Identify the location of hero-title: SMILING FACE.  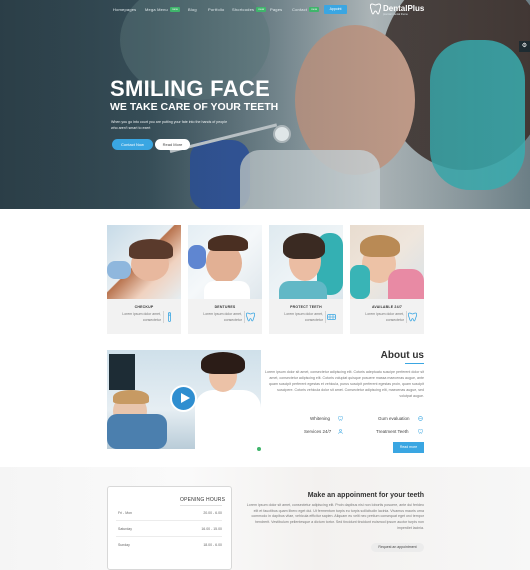
(190, 88).